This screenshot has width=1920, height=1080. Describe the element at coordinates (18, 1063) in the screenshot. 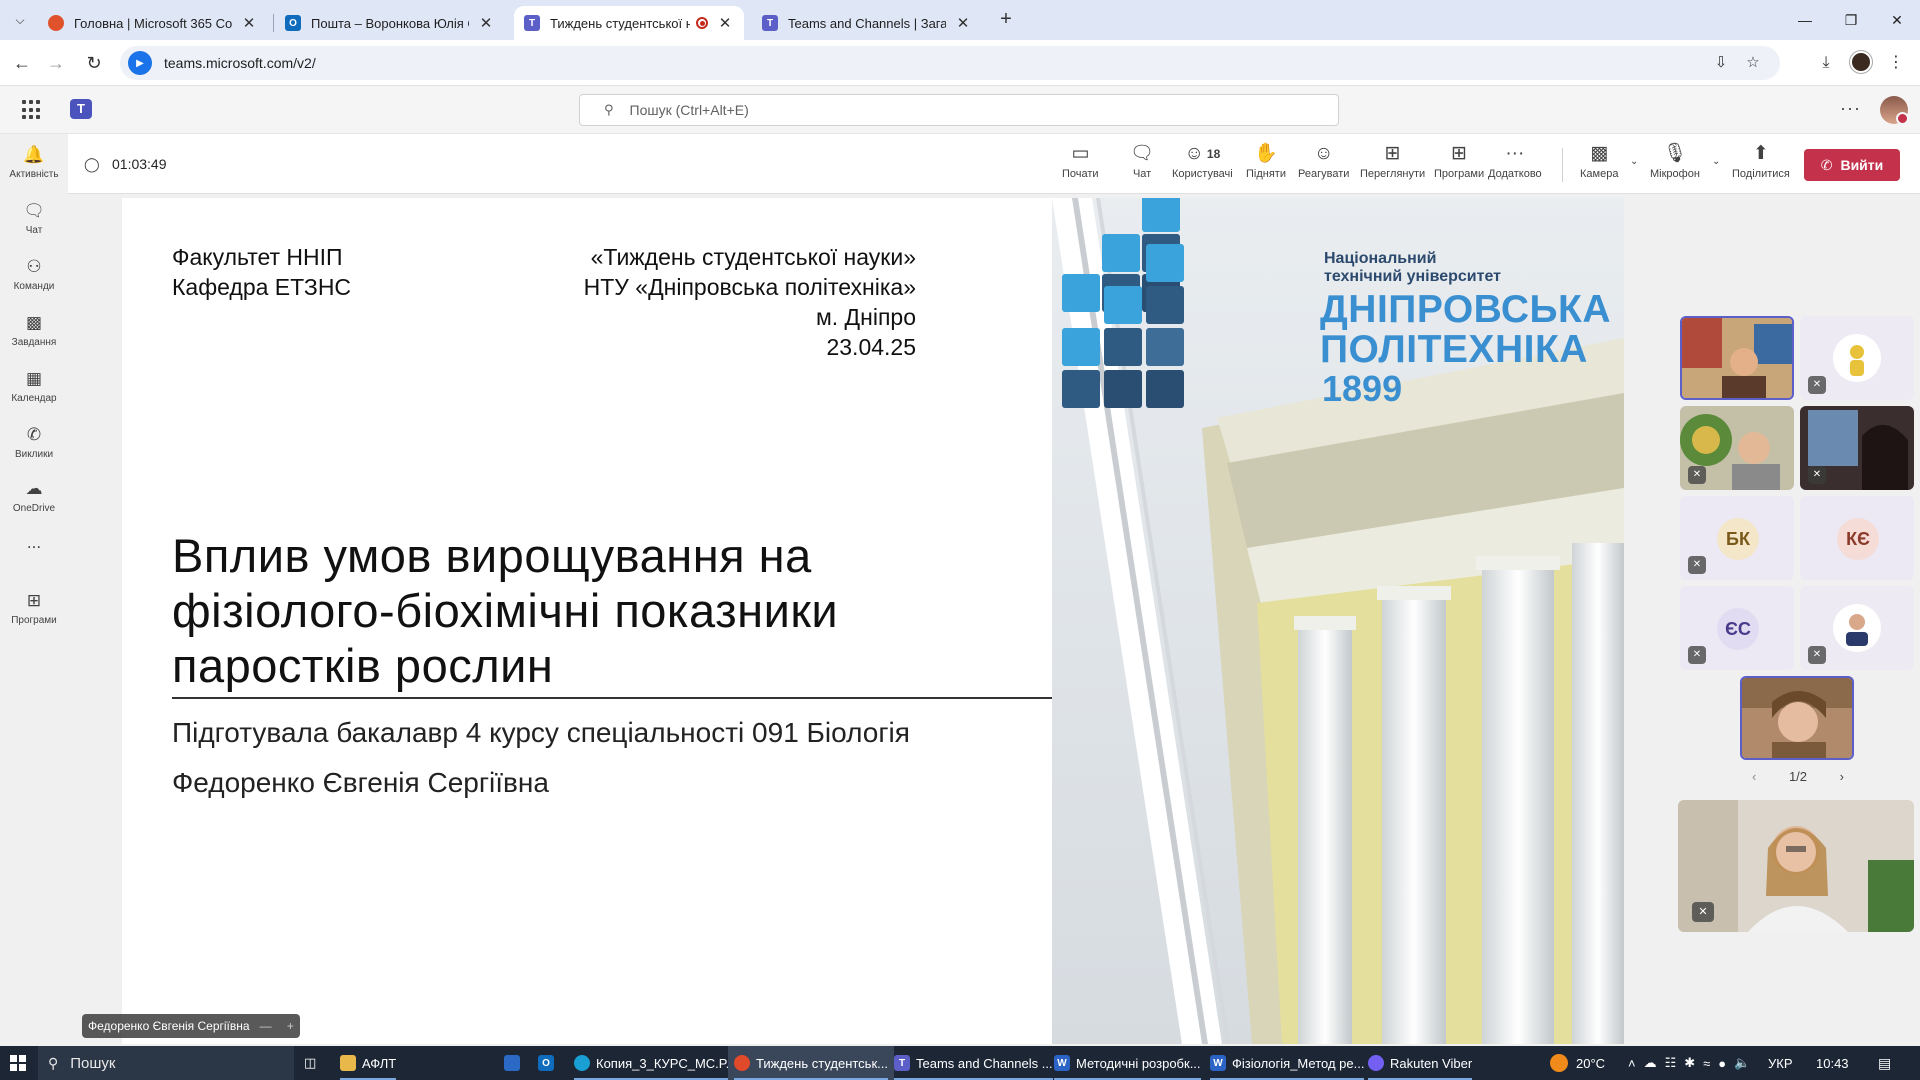

I see `windows-start-icon` at that location.